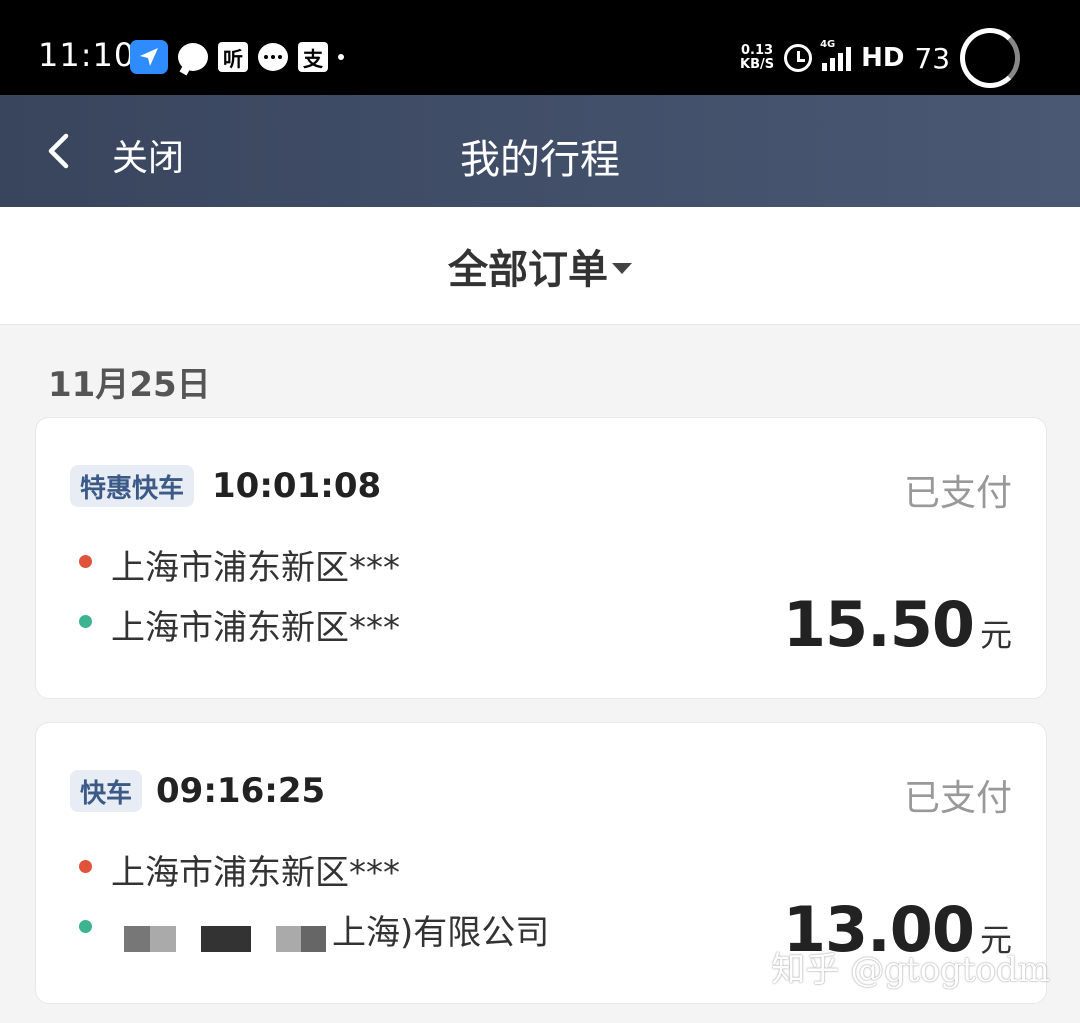 Image resolution: width=1080 pixels, height=1023 pixels. Describe the element at coordinates (883, 58) in the screenshot. I see `hd-indicator: HD` at that location.